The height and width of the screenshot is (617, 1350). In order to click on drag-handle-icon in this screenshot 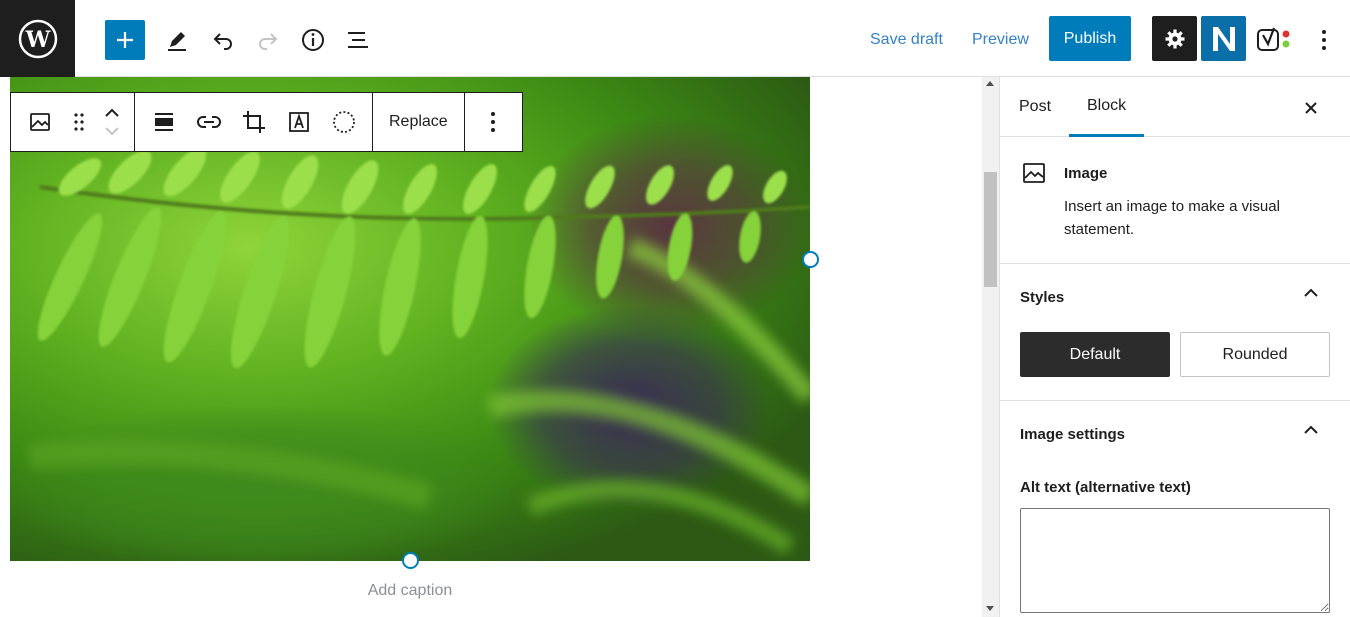, I will do `click(78, 122)`.